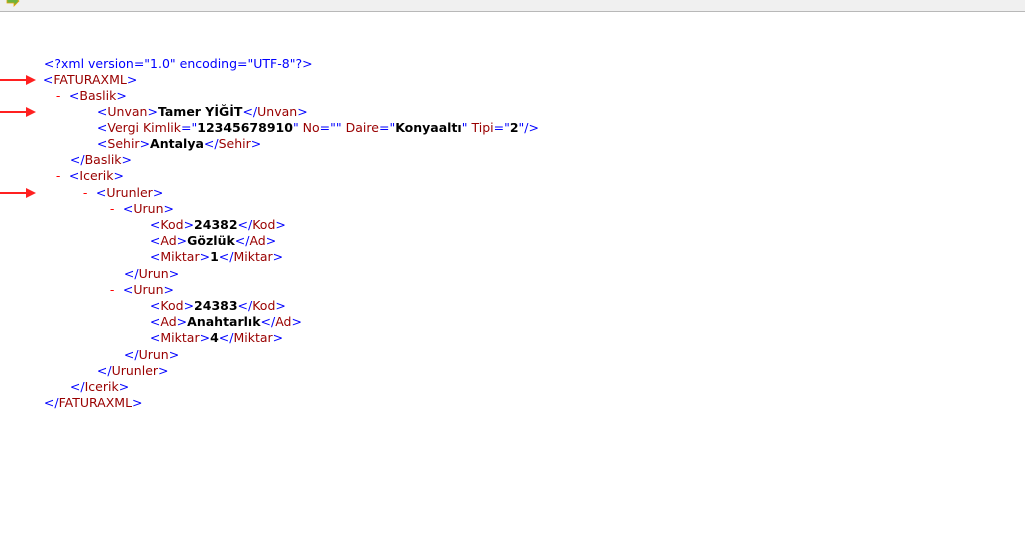 This screenshot has height=538, width=1025. I want to click on tag-name: Sehir, so click(234, 143).